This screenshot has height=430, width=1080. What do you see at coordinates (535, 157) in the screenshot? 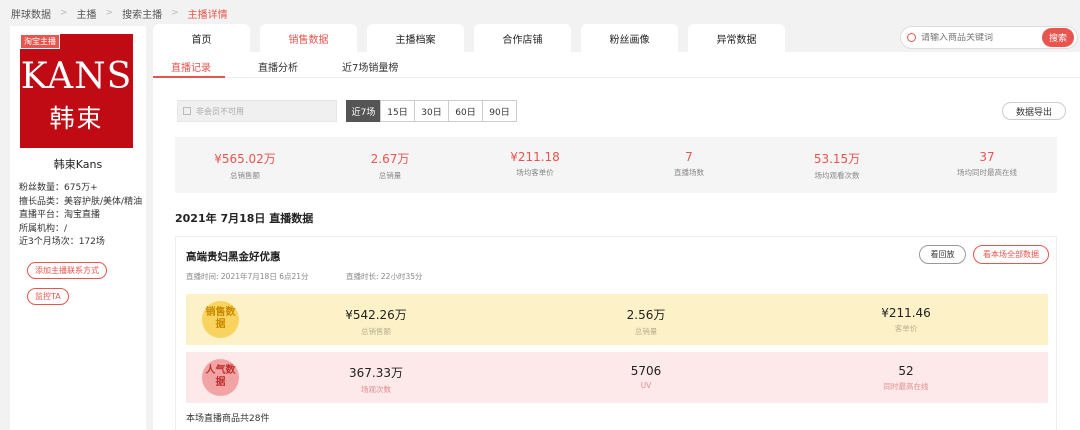
I see `stat-value: ¥211.18` at bounding box center [535, 157].